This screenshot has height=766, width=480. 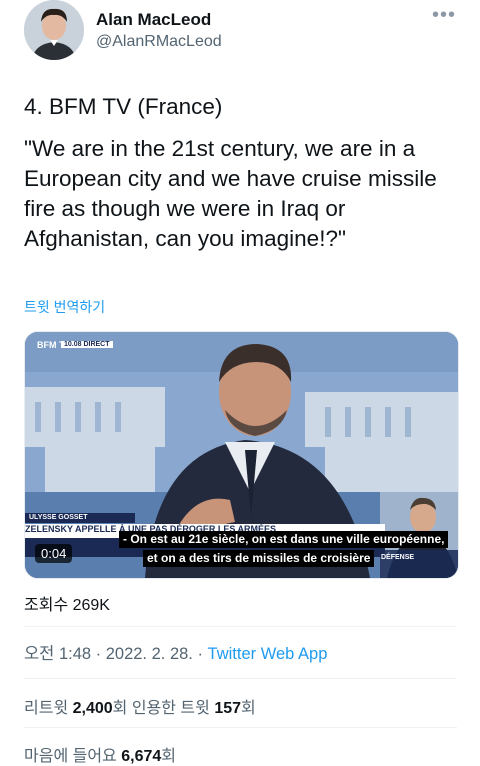 What do you see at coordinates (123, 106) in the screenshot?
I see `tweet-title: 4. BFM TV (France)` at bounding box center [123, 106].